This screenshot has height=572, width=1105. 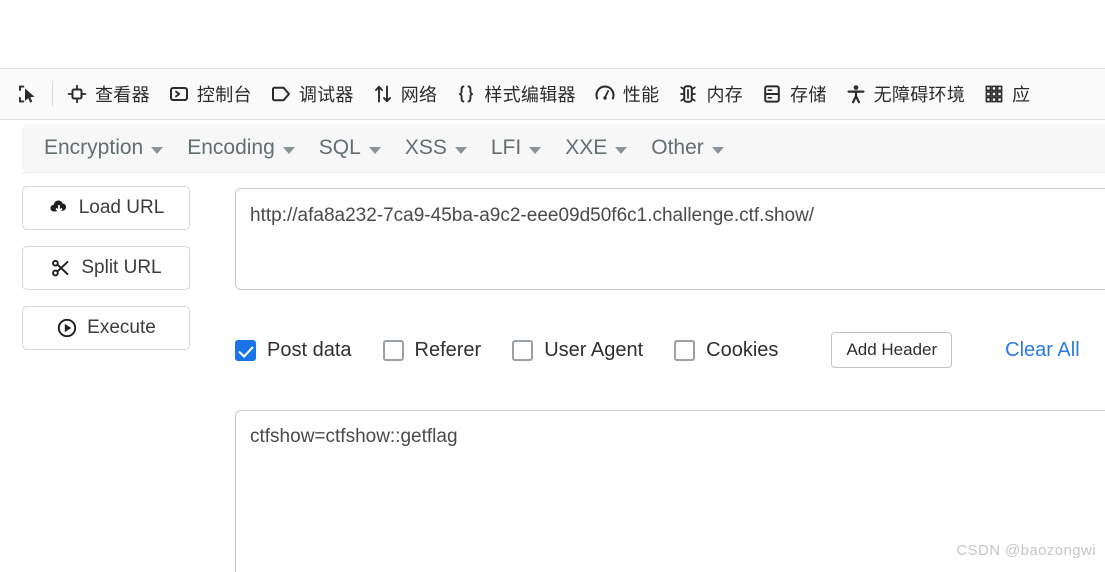 I want to click on element-picker-button, so click(x=28, y=94).